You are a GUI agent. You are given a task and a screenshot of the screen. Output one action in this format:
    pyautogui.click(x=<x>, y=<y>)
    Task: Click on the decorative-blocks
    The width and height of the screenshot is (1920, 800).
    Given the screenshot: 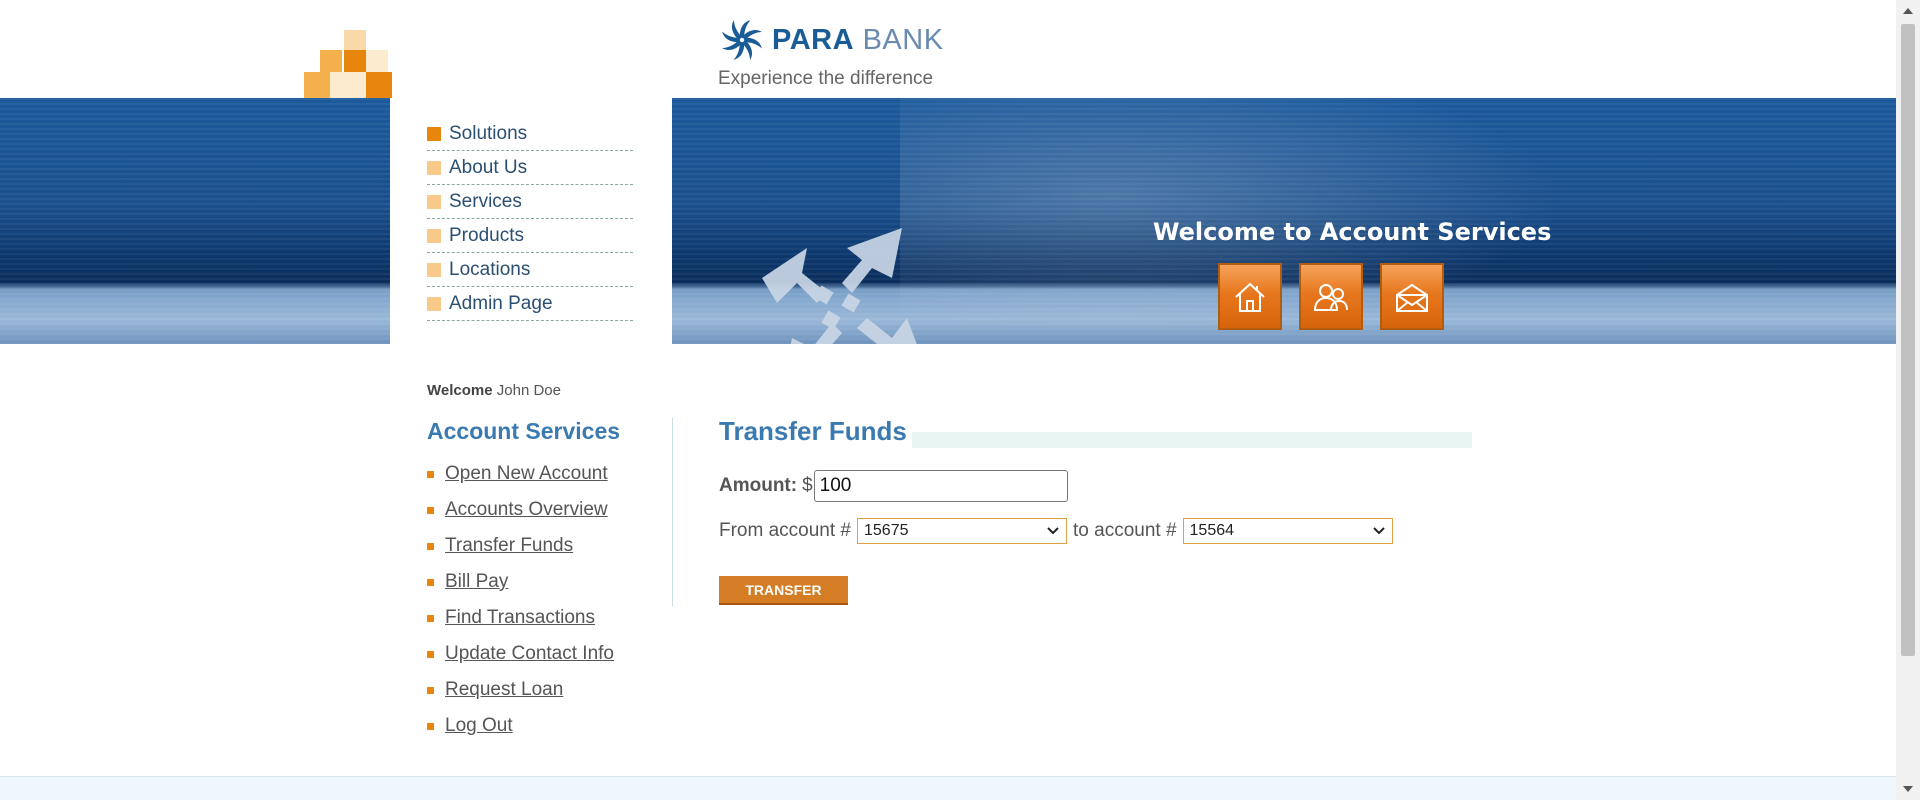 What is the action you would take?
    pyautogui.click(x=348, y=63)
    